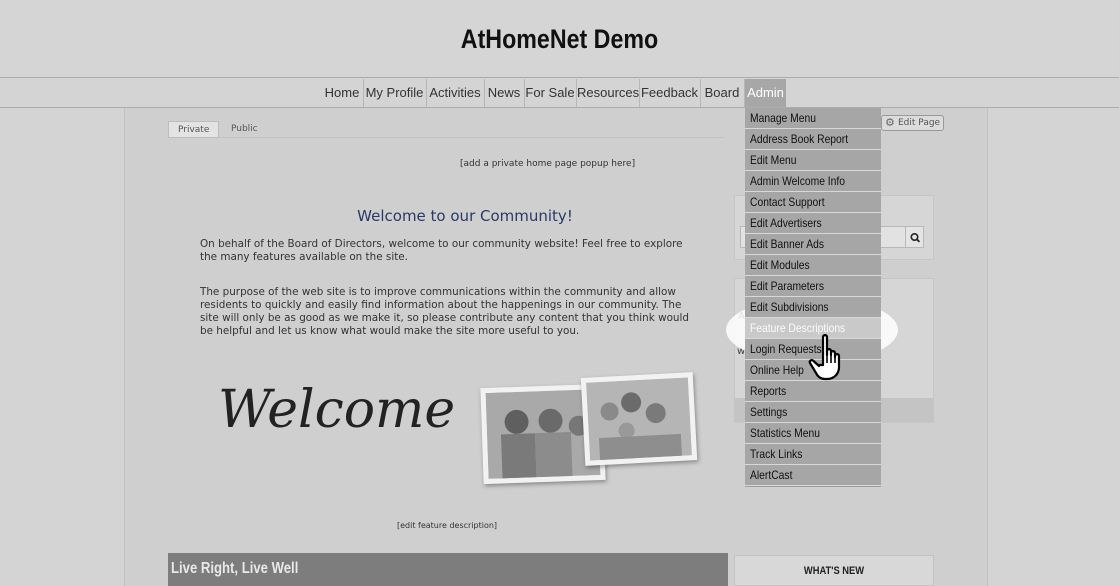 Image resolution: width=1119 pixels, height=586 pixels. I want to click on menu-item-label: Edit Parameters, so click(787, 286).